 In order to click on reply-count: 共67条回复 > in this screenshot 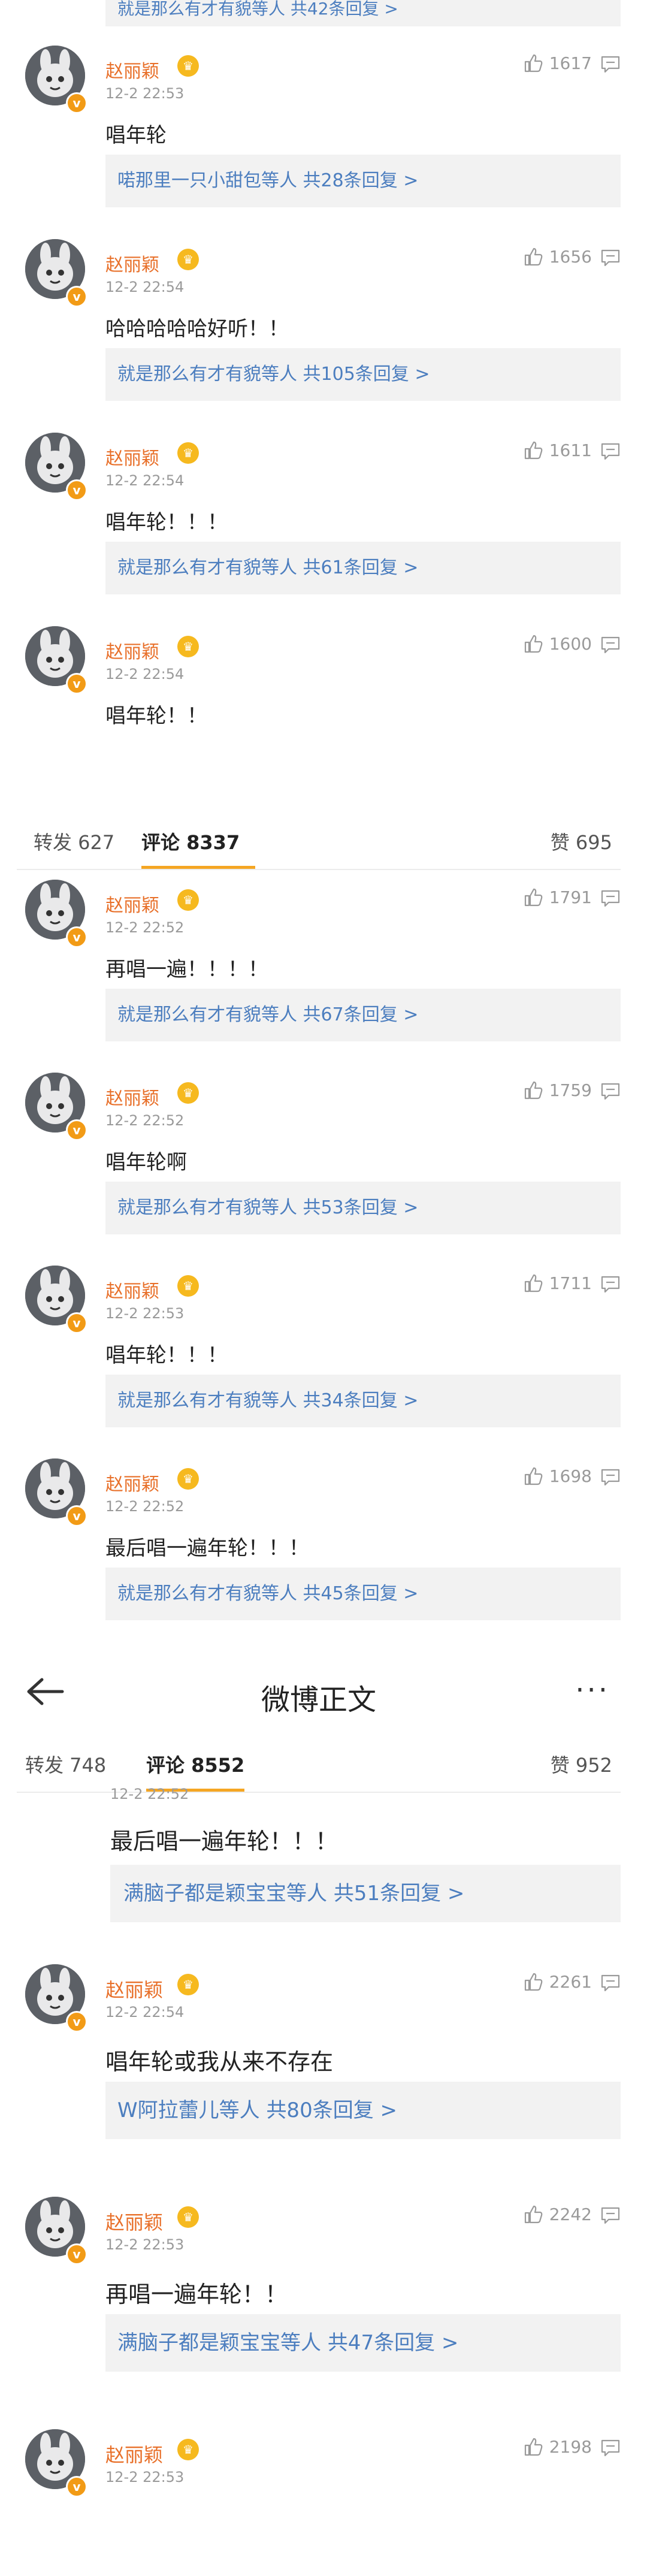, I will do `click(361, 1015)`.